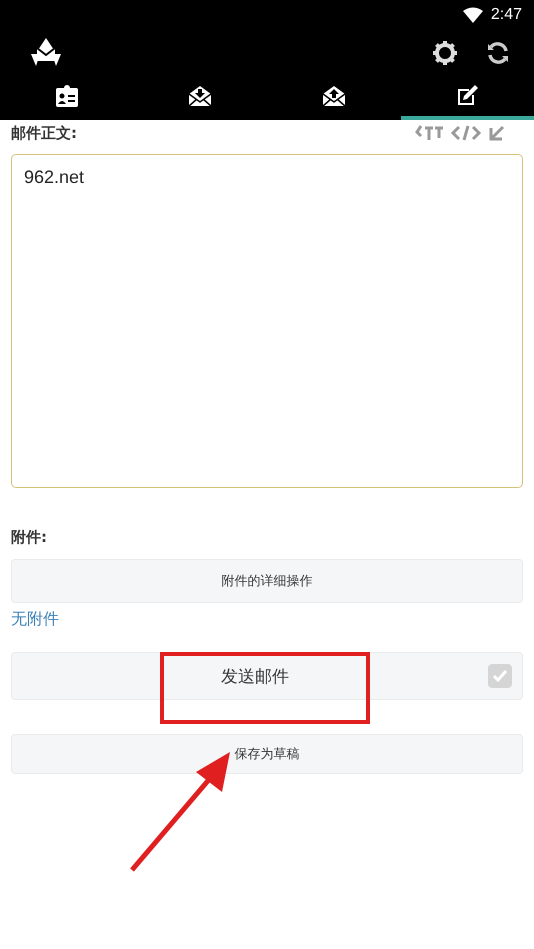 The height and width of the screenshot is (949, 534). What do you see at coordinates (267, 676) in the screenshot?
I see `send-button: 发送邮件` at bounding box center [267, 676].